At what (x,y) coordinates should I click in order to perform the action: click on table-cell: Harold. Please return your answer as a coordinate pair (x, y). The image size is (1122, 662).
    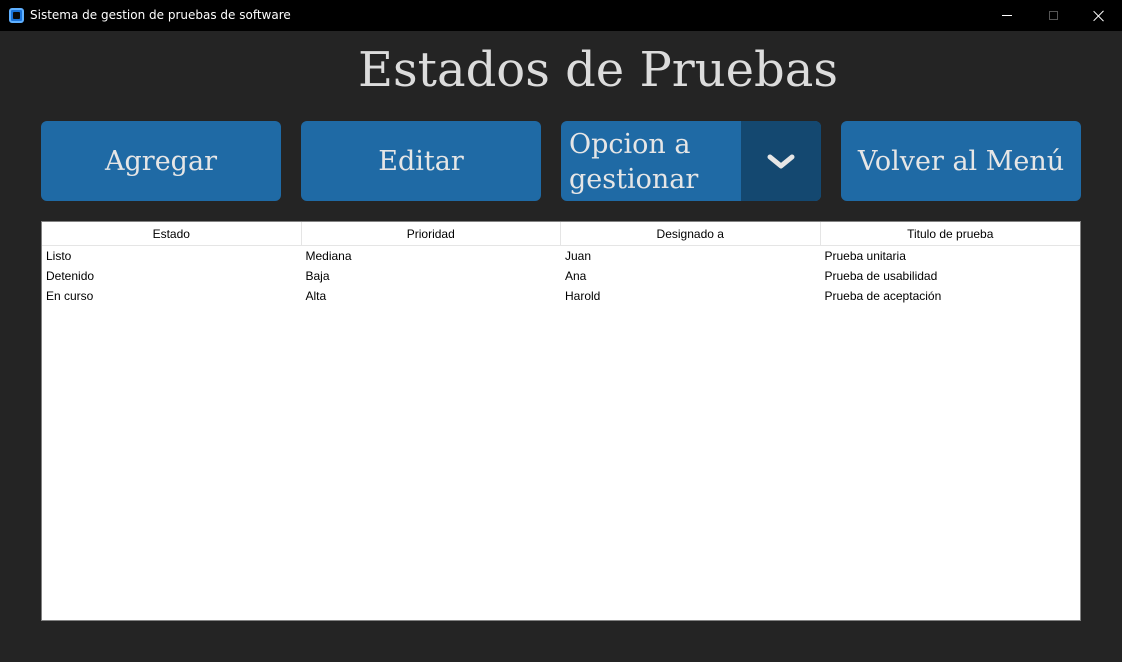
    Looking at the image, I should click on (583, 296).